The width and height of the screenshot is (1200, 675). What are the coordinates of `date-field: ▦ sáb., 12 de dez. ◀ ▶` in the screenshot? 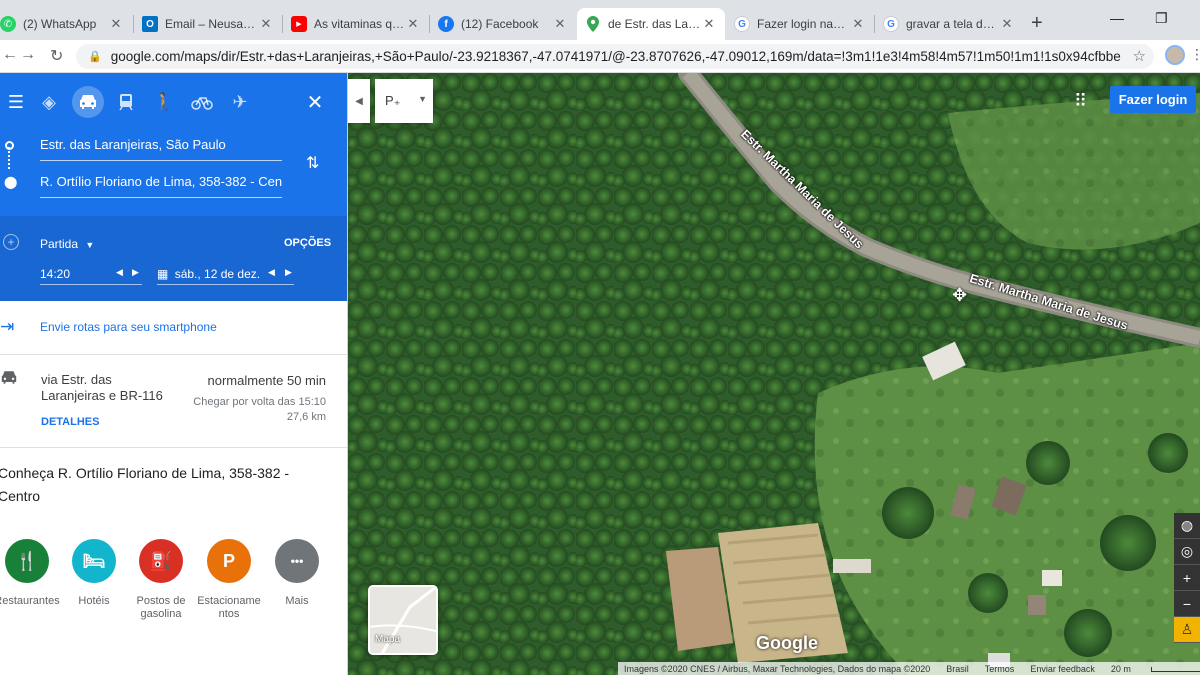 It's located at (225, 276).